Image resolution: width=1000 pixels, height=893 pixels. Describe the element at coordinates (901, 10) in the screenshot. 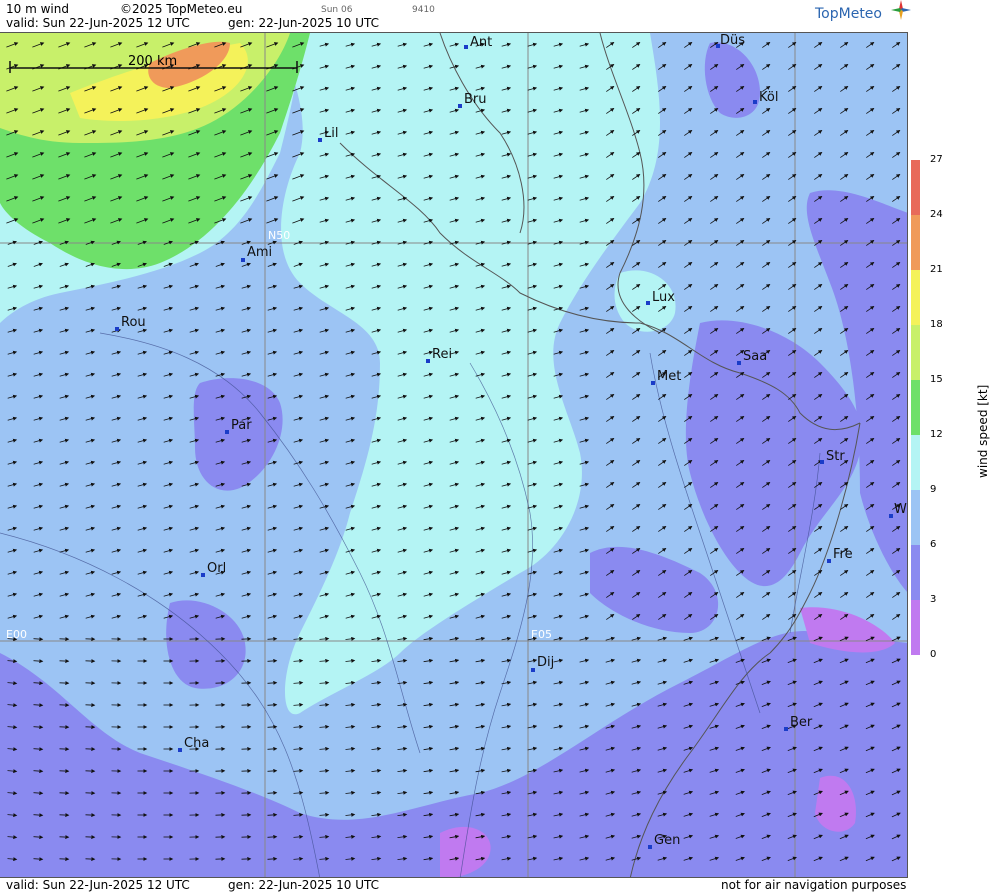

I see `compass-icon` at that location.